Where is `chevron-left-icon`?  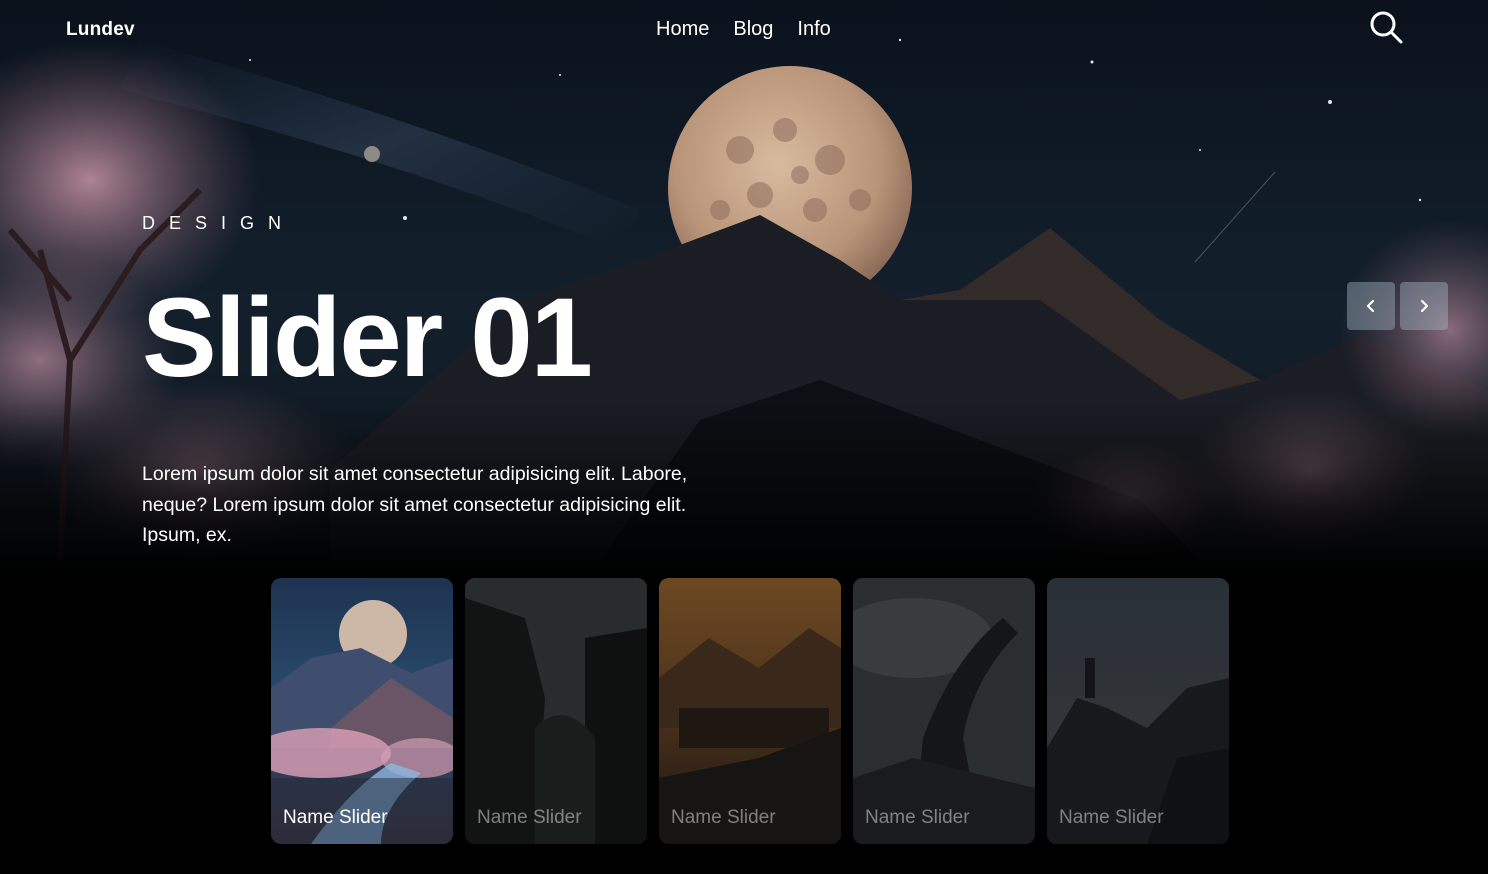
chevron-left-icon is located at coordinates (1370, 306).